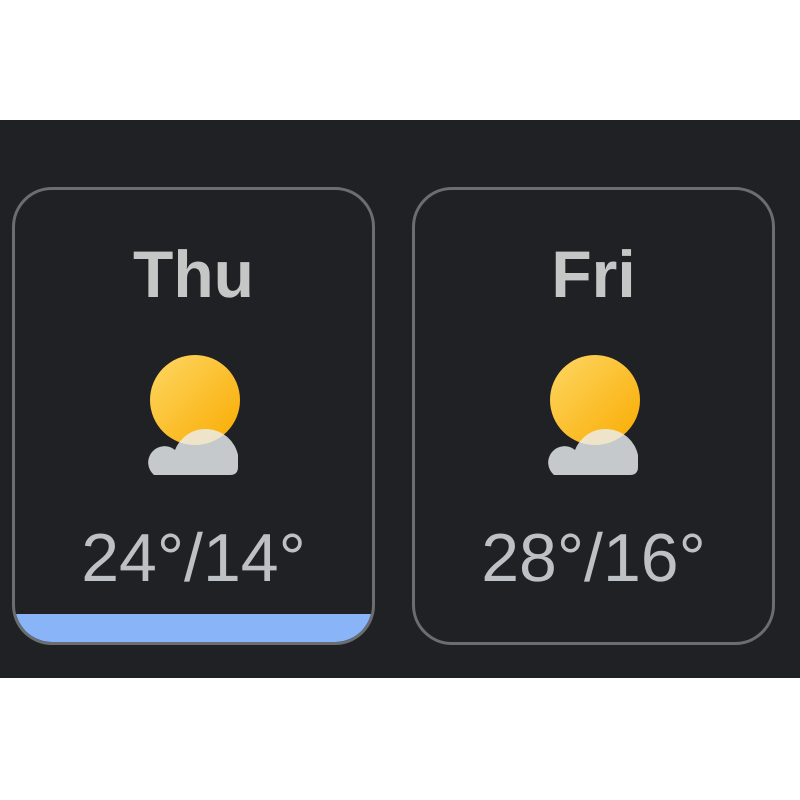  Describe the element at coordinates (593, 558) in the screenshot. I see `temperature-range: 28°/16°` at that location.